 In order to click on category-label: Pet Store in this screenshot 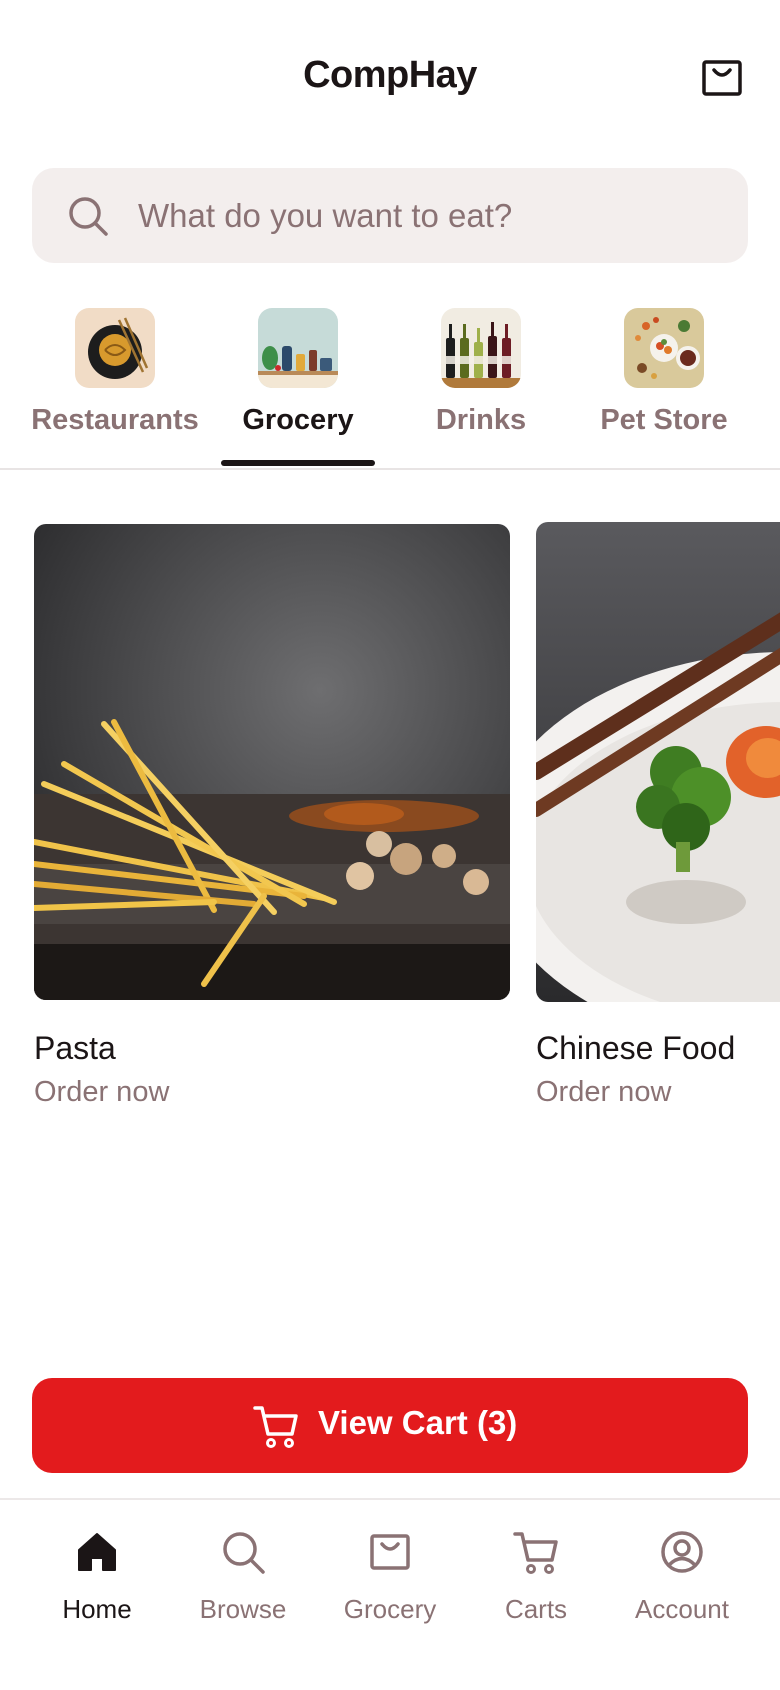, I will do `click(664, 420)`.